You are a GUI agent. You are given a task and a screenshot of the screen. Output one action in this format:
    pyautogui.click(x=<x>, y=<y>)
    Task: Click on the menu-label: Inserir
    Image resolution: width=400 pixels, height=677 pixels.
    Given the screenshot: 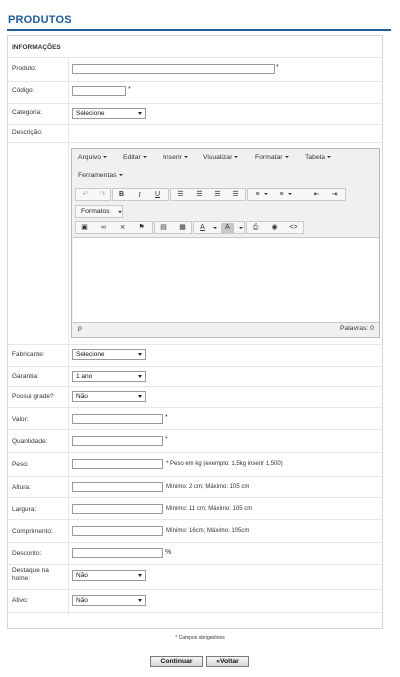 What is the action you would take?
    pyautogui.click(x=172, y=157)
    